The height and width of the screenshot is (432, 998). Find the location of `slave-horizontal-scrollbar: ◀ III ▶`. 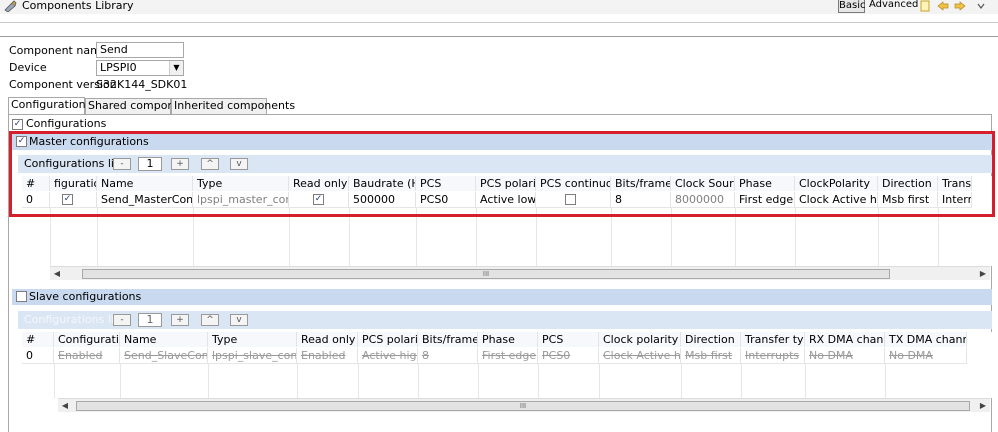

slave-horizontal-scrollbar: ◀ III ▶ is located at coordinates (524, 405).